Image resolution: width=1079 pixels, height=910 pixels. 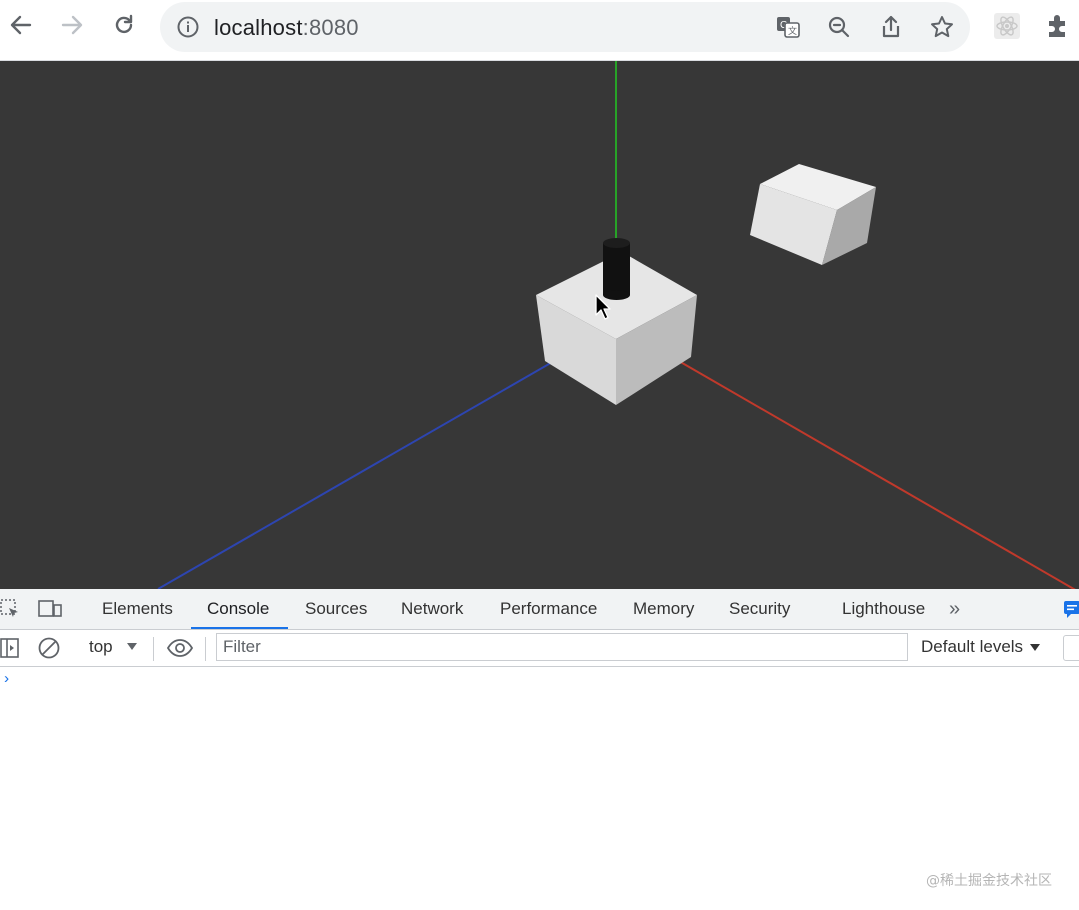 I want to click on forward-arrow-icon, so click(x=72, y=25).